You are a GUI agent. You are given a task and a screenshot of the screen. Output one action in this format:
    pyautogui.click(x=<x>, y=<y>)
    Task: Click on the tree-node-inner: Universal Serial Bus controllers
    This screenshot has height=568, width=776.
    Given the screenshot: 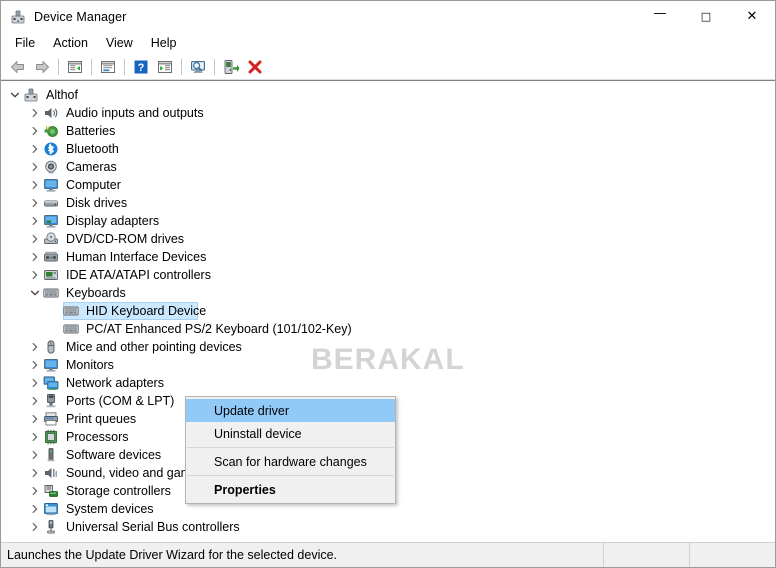 What is the action you would take?
    pyautogui.click(x=134, y=527)
    